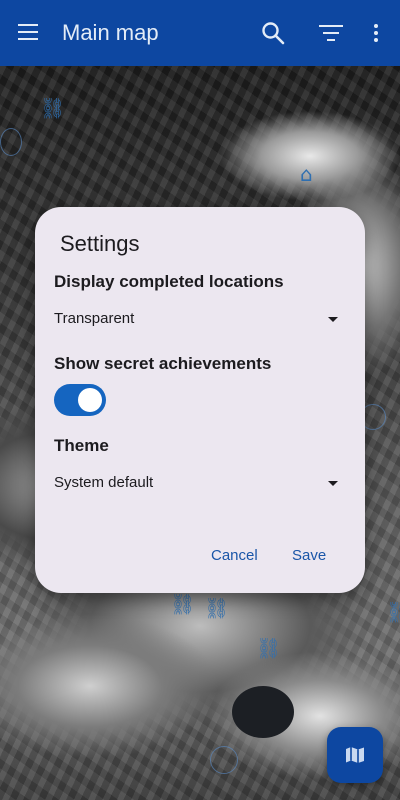  I want to click on cancel-button: Cancel, so click(234, 555).